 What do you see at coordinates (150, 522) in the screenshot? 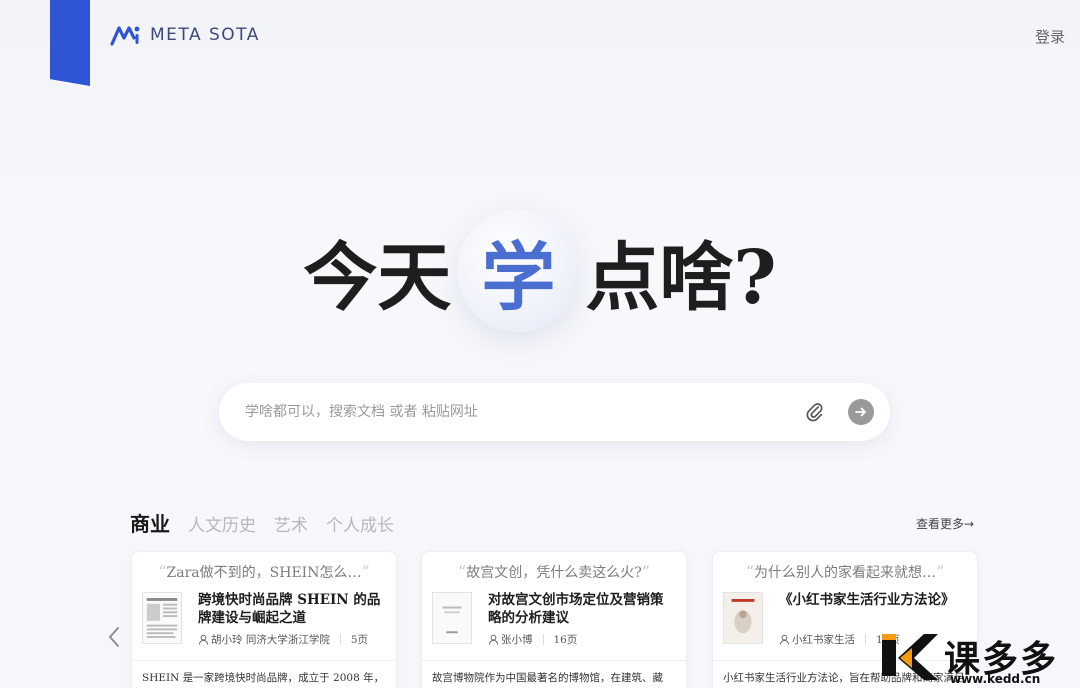
I see `tab-business: 商业` at bounding box center [150, 522].